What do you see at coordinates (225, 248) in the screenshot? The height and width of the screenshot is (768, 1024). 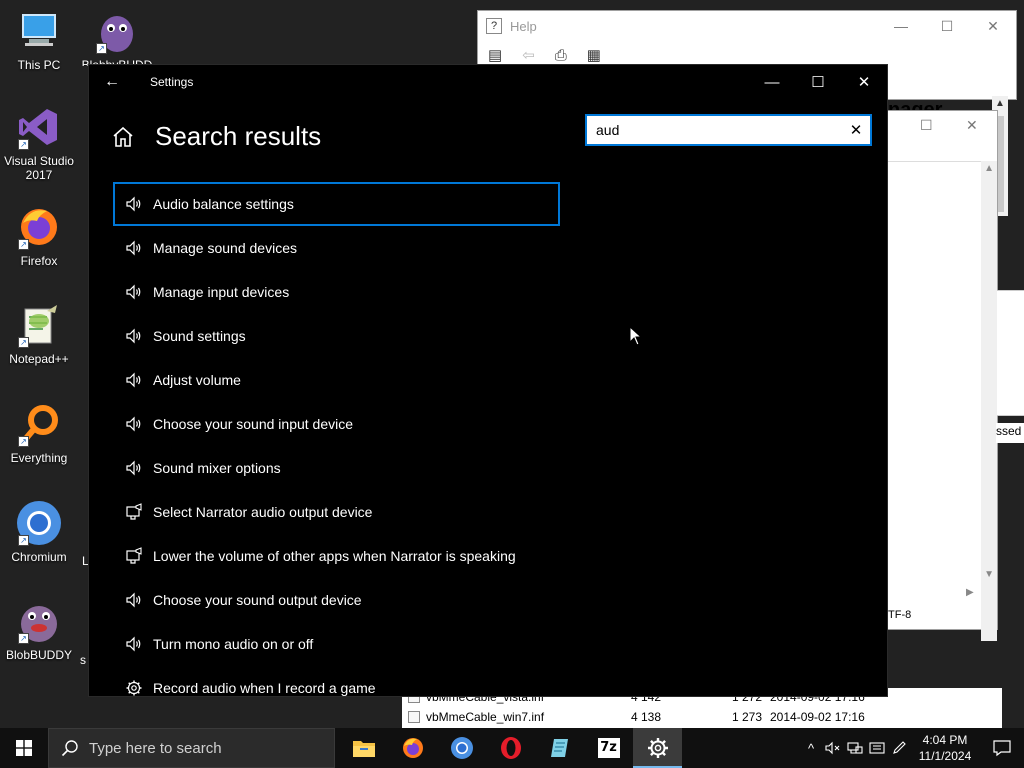 I see `search-result-label: Manage sound devices` at bounding box center [225, 248].